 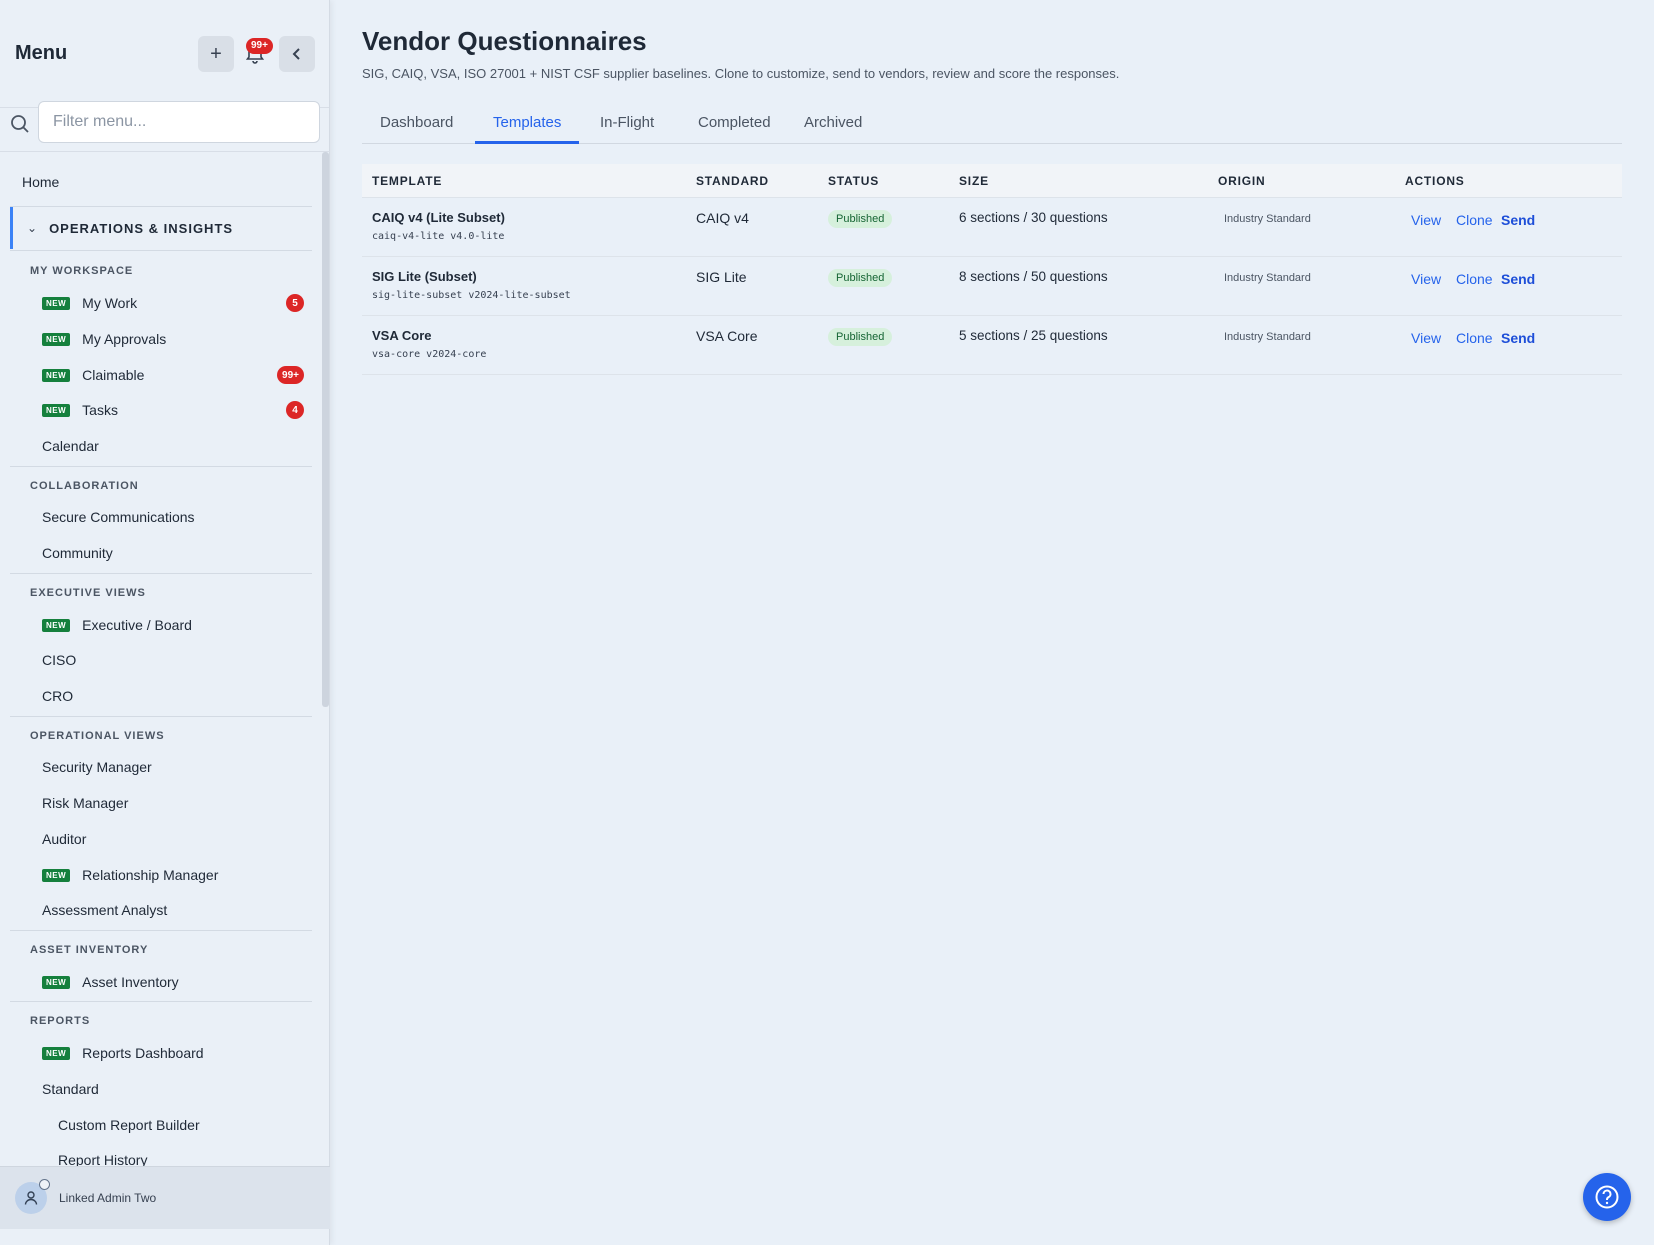 I want to click on sidebar-item-calendar: Calendar, so click(x=173, y=446).